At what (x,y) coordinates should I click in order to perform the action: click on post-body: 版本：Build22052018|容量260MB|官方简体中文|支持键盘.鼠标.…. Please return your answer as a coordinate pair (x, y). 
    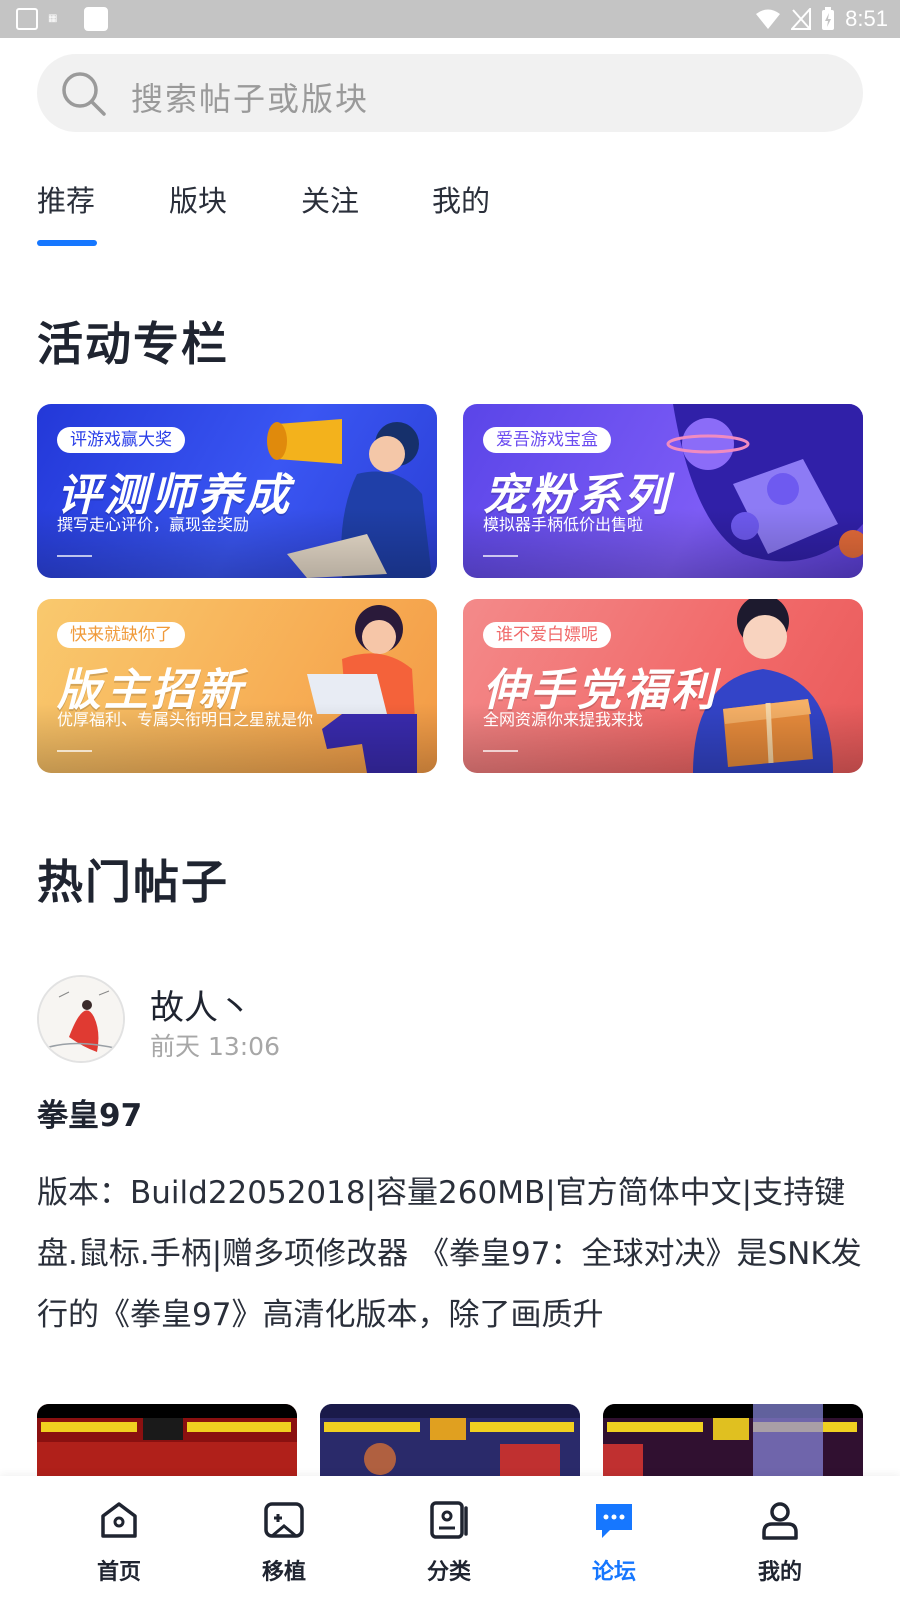
    Looking at the image, I should click on (452, 1254).